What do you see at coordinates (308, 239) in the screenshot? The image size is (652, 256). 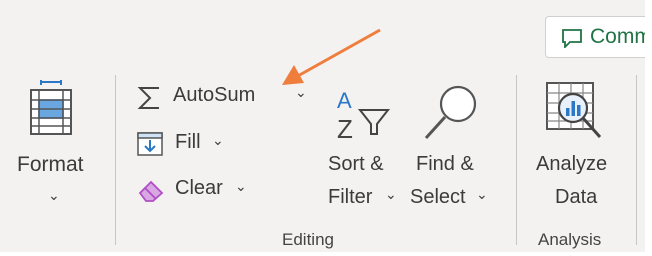 I see `editing-group-label: Editing` at bounding box center [308, 239].